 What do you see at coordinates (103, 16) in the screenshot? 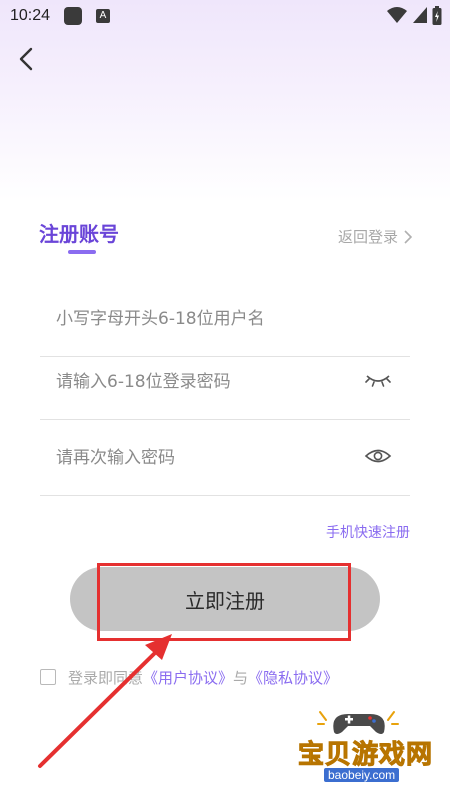
I see `notification-a-icon: A` at bounding box center [103, 16].